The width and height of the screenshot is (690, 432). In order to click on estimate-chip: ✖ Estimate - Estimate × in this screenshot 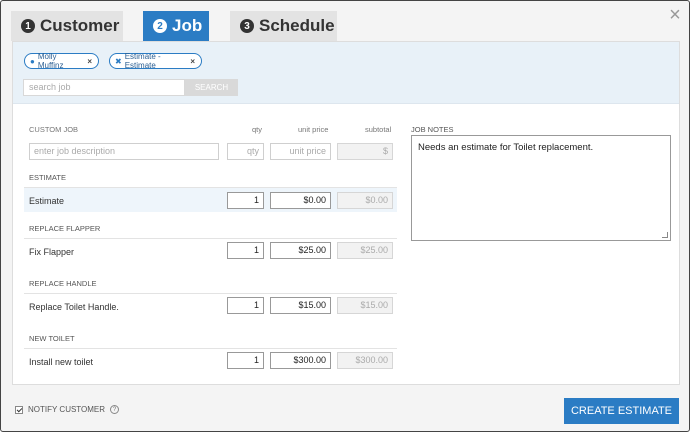, I will do `click(155, 61)`.